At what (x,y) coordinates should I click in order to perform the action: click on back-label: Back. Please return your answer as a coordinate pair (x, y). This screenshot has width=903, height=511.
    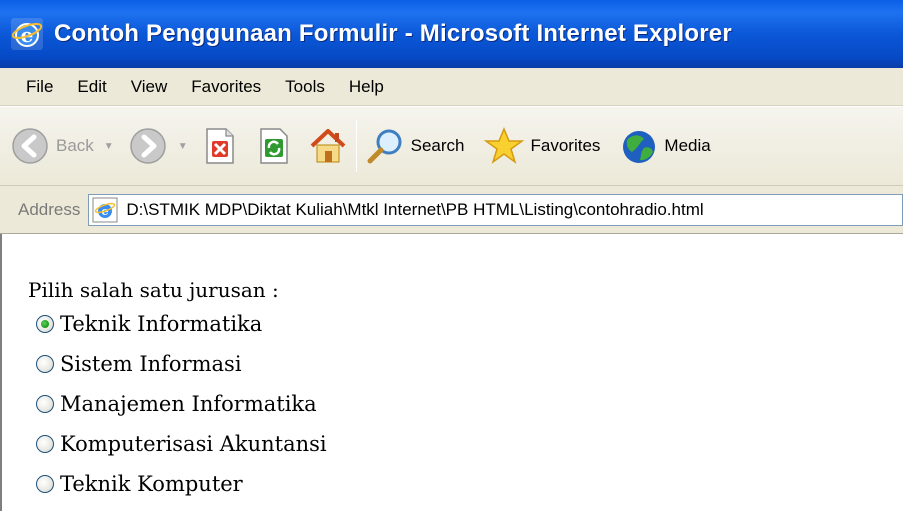
    Looking at the image, I should click on (75, 145).